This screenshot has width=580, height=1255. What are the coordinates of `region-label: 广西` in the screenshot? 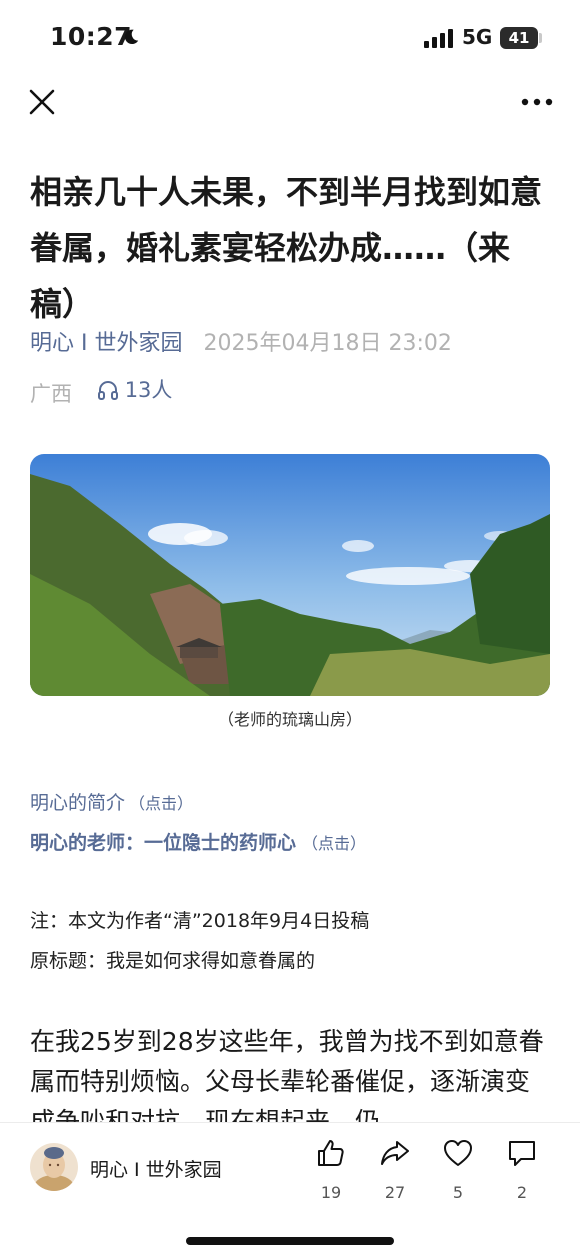 It's located at (51, 394).